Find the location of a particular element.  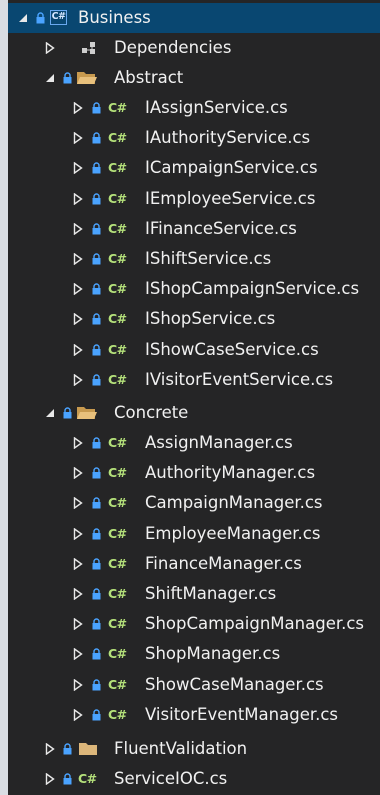

file-node: C# VisitorEventManager.cs is located at coordinates (194, 715).